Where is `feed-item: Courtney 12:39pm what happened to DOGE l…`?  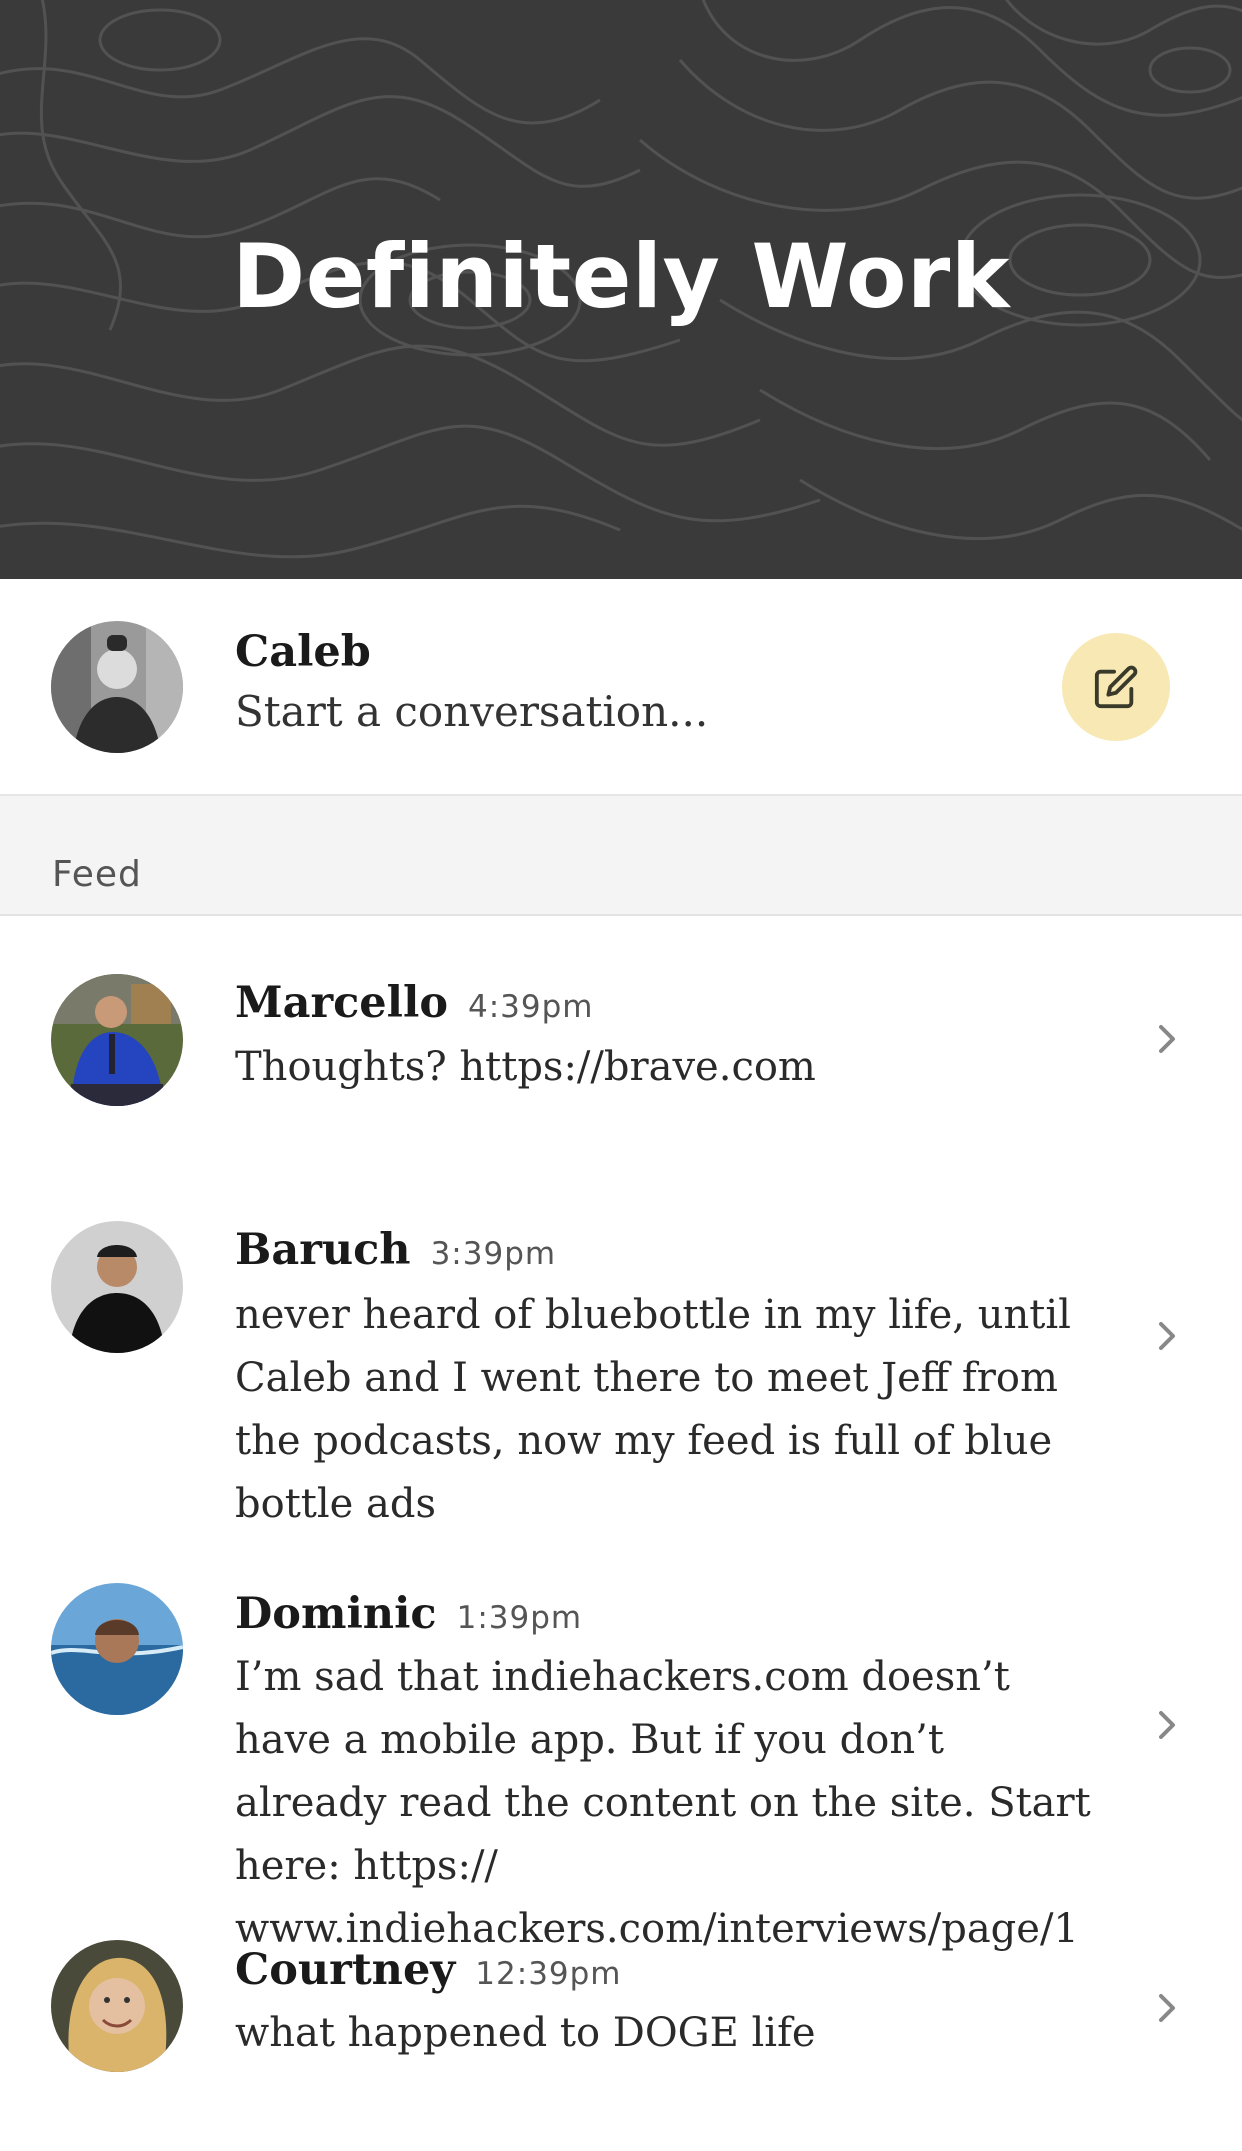
feed-item: Courtney 12:39pm what happened to DOGE l… is located at coordinates (621, 2040).